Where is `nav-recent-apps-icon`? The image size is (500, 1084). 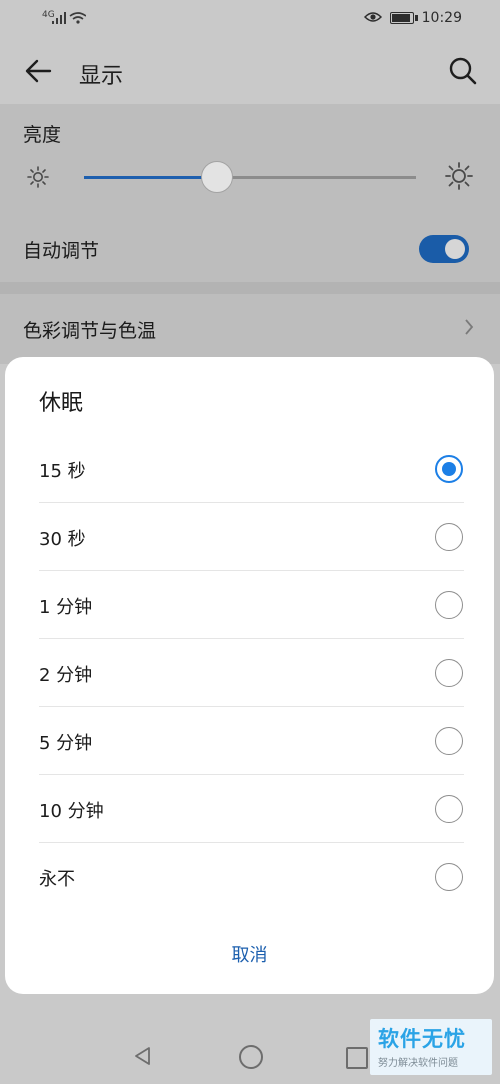 nav-recent-apps-icon is located at coordinates (357, 1058).